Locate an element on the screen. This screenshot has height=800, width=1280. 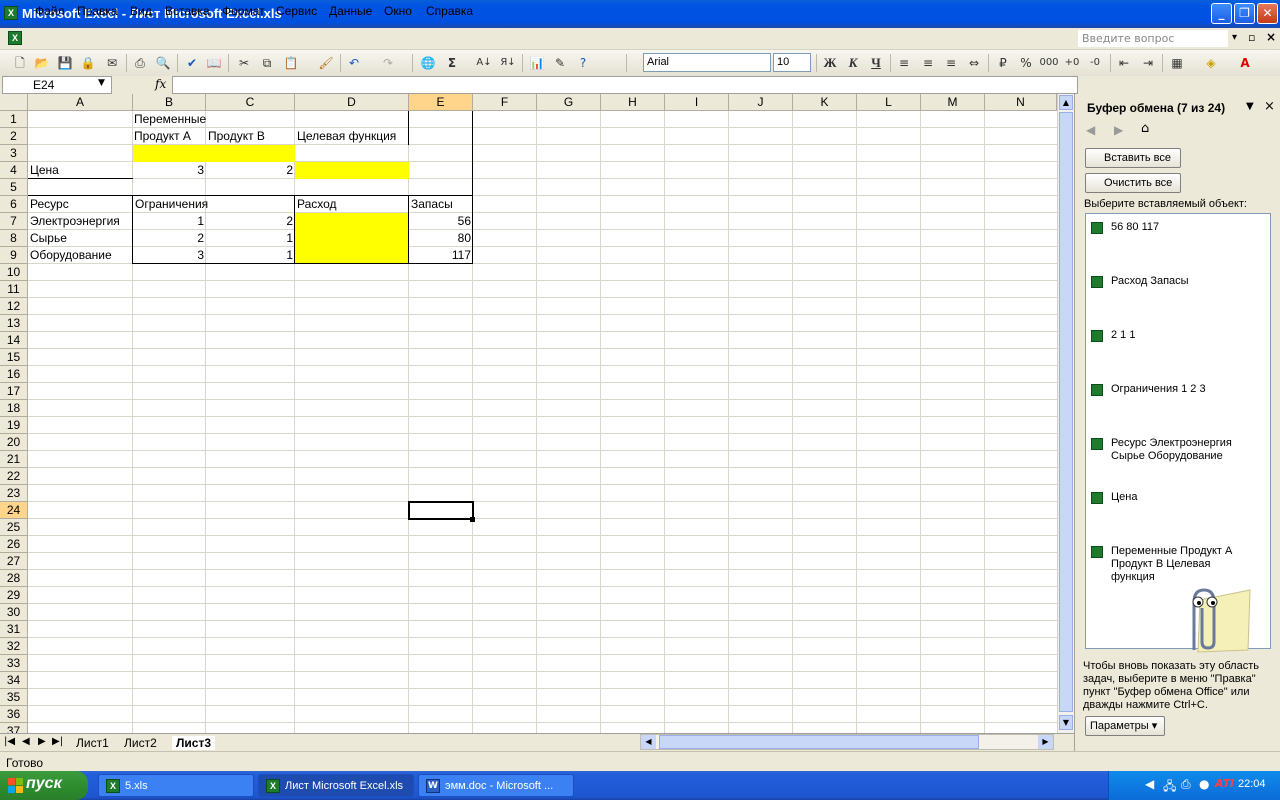
research-icon: 📖 is located at coordinates (214, 63).